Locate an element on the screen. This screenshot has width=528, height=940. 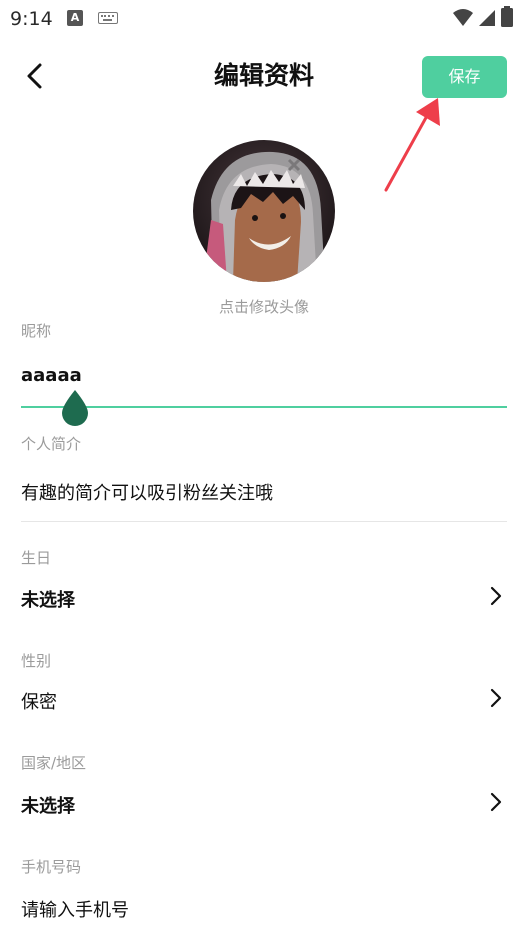
nickname-input: aaaaa is located at coordinates (51, 375).